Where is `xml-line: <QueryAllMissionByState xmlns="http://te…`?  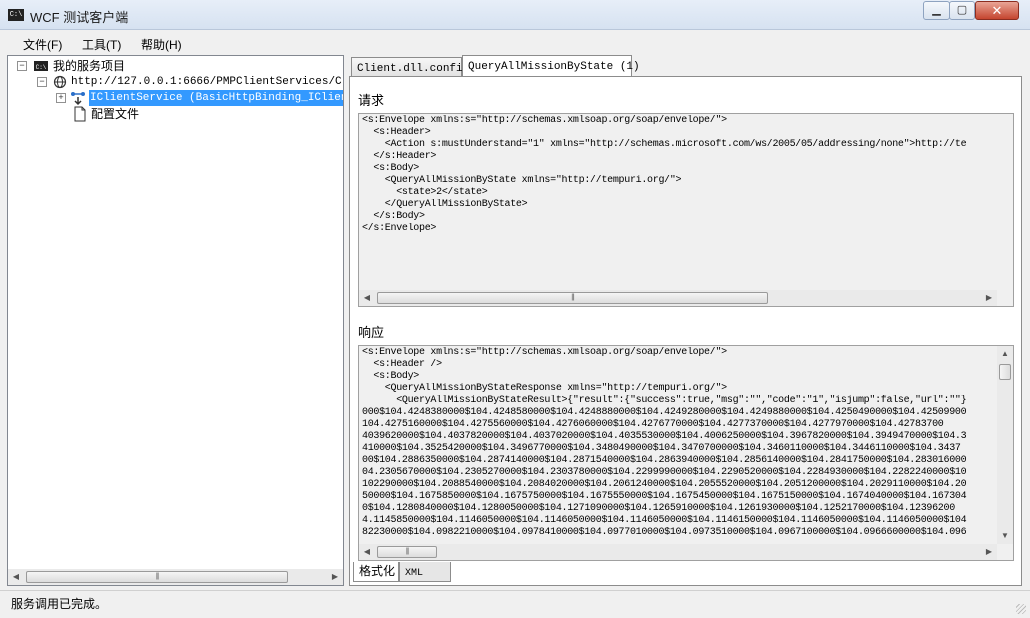 xml-line: <QueryAllMissionByState xmlns="http://te… is located at coordinates (522, 180).